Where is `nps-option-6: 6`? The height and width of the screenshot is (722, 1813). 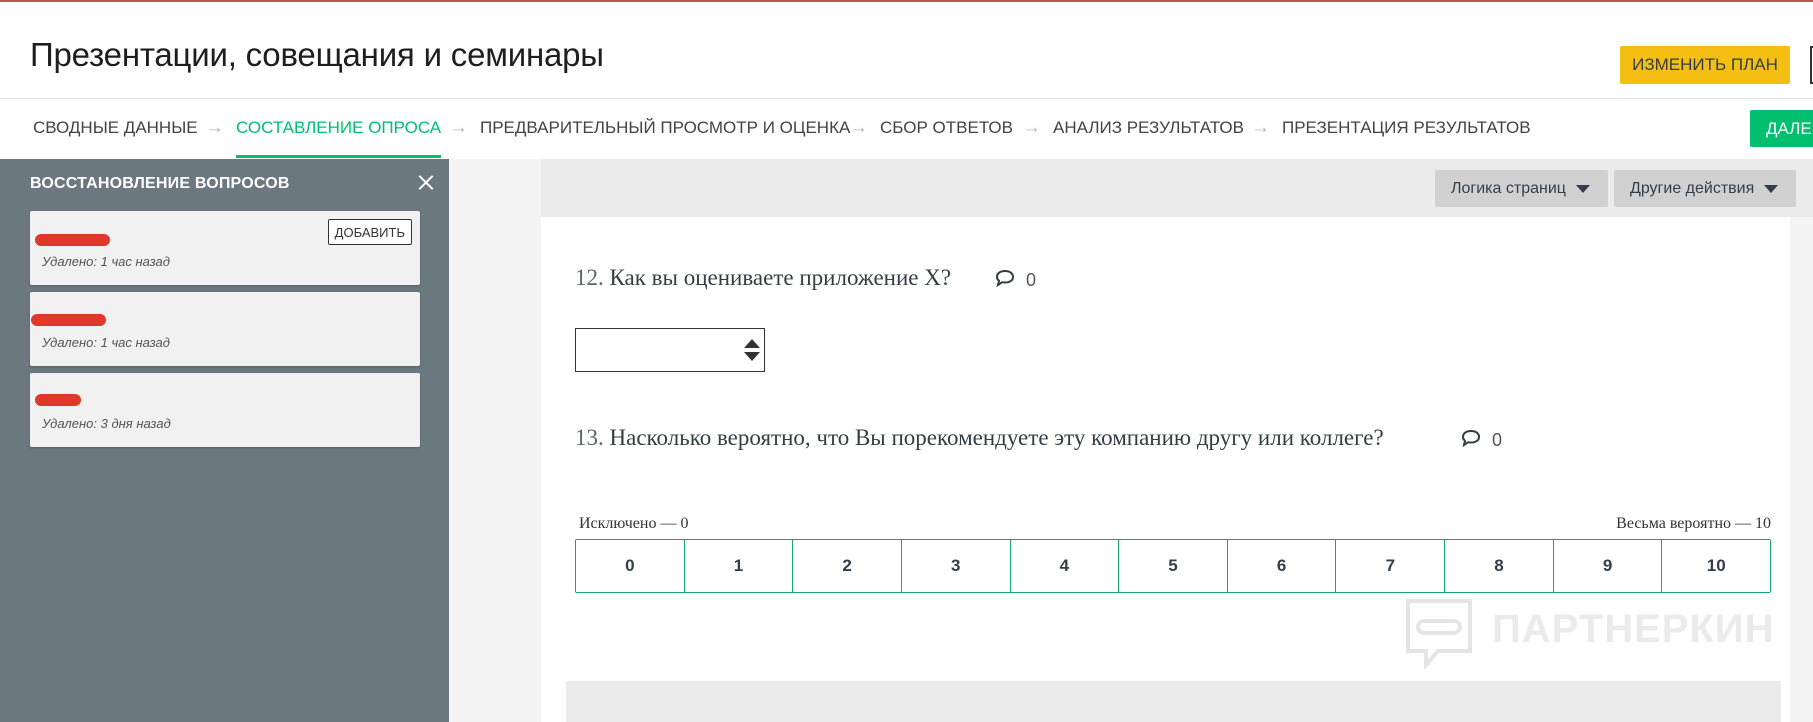
nps-option-6: 6 is located at coordinates (1282, 566).